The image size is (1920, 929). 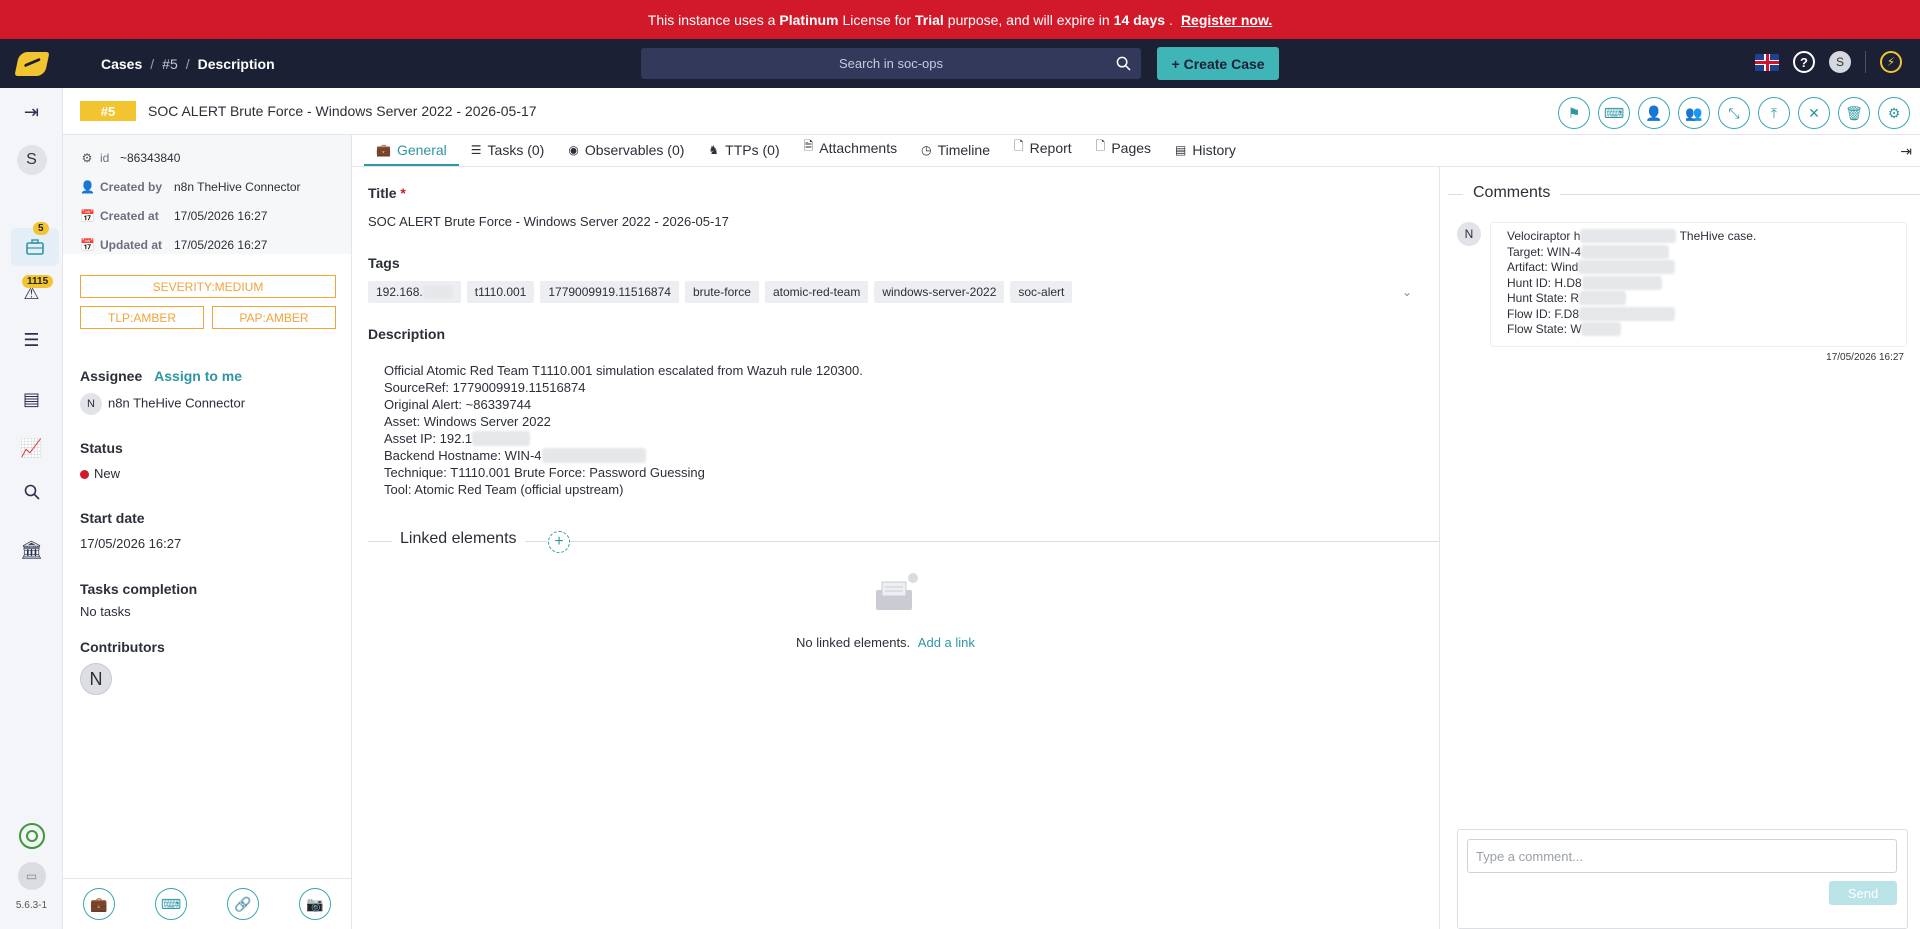 I want to click on breadcrumb-case-number: #5, so click(x=170, y=64).